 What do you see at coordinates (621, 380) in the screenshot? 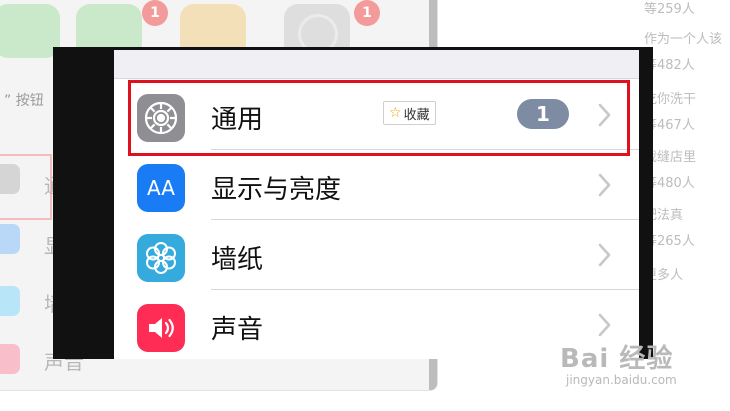
I see `watermark-url: jingyan.baidu.com` at bounding box center [621, 380].